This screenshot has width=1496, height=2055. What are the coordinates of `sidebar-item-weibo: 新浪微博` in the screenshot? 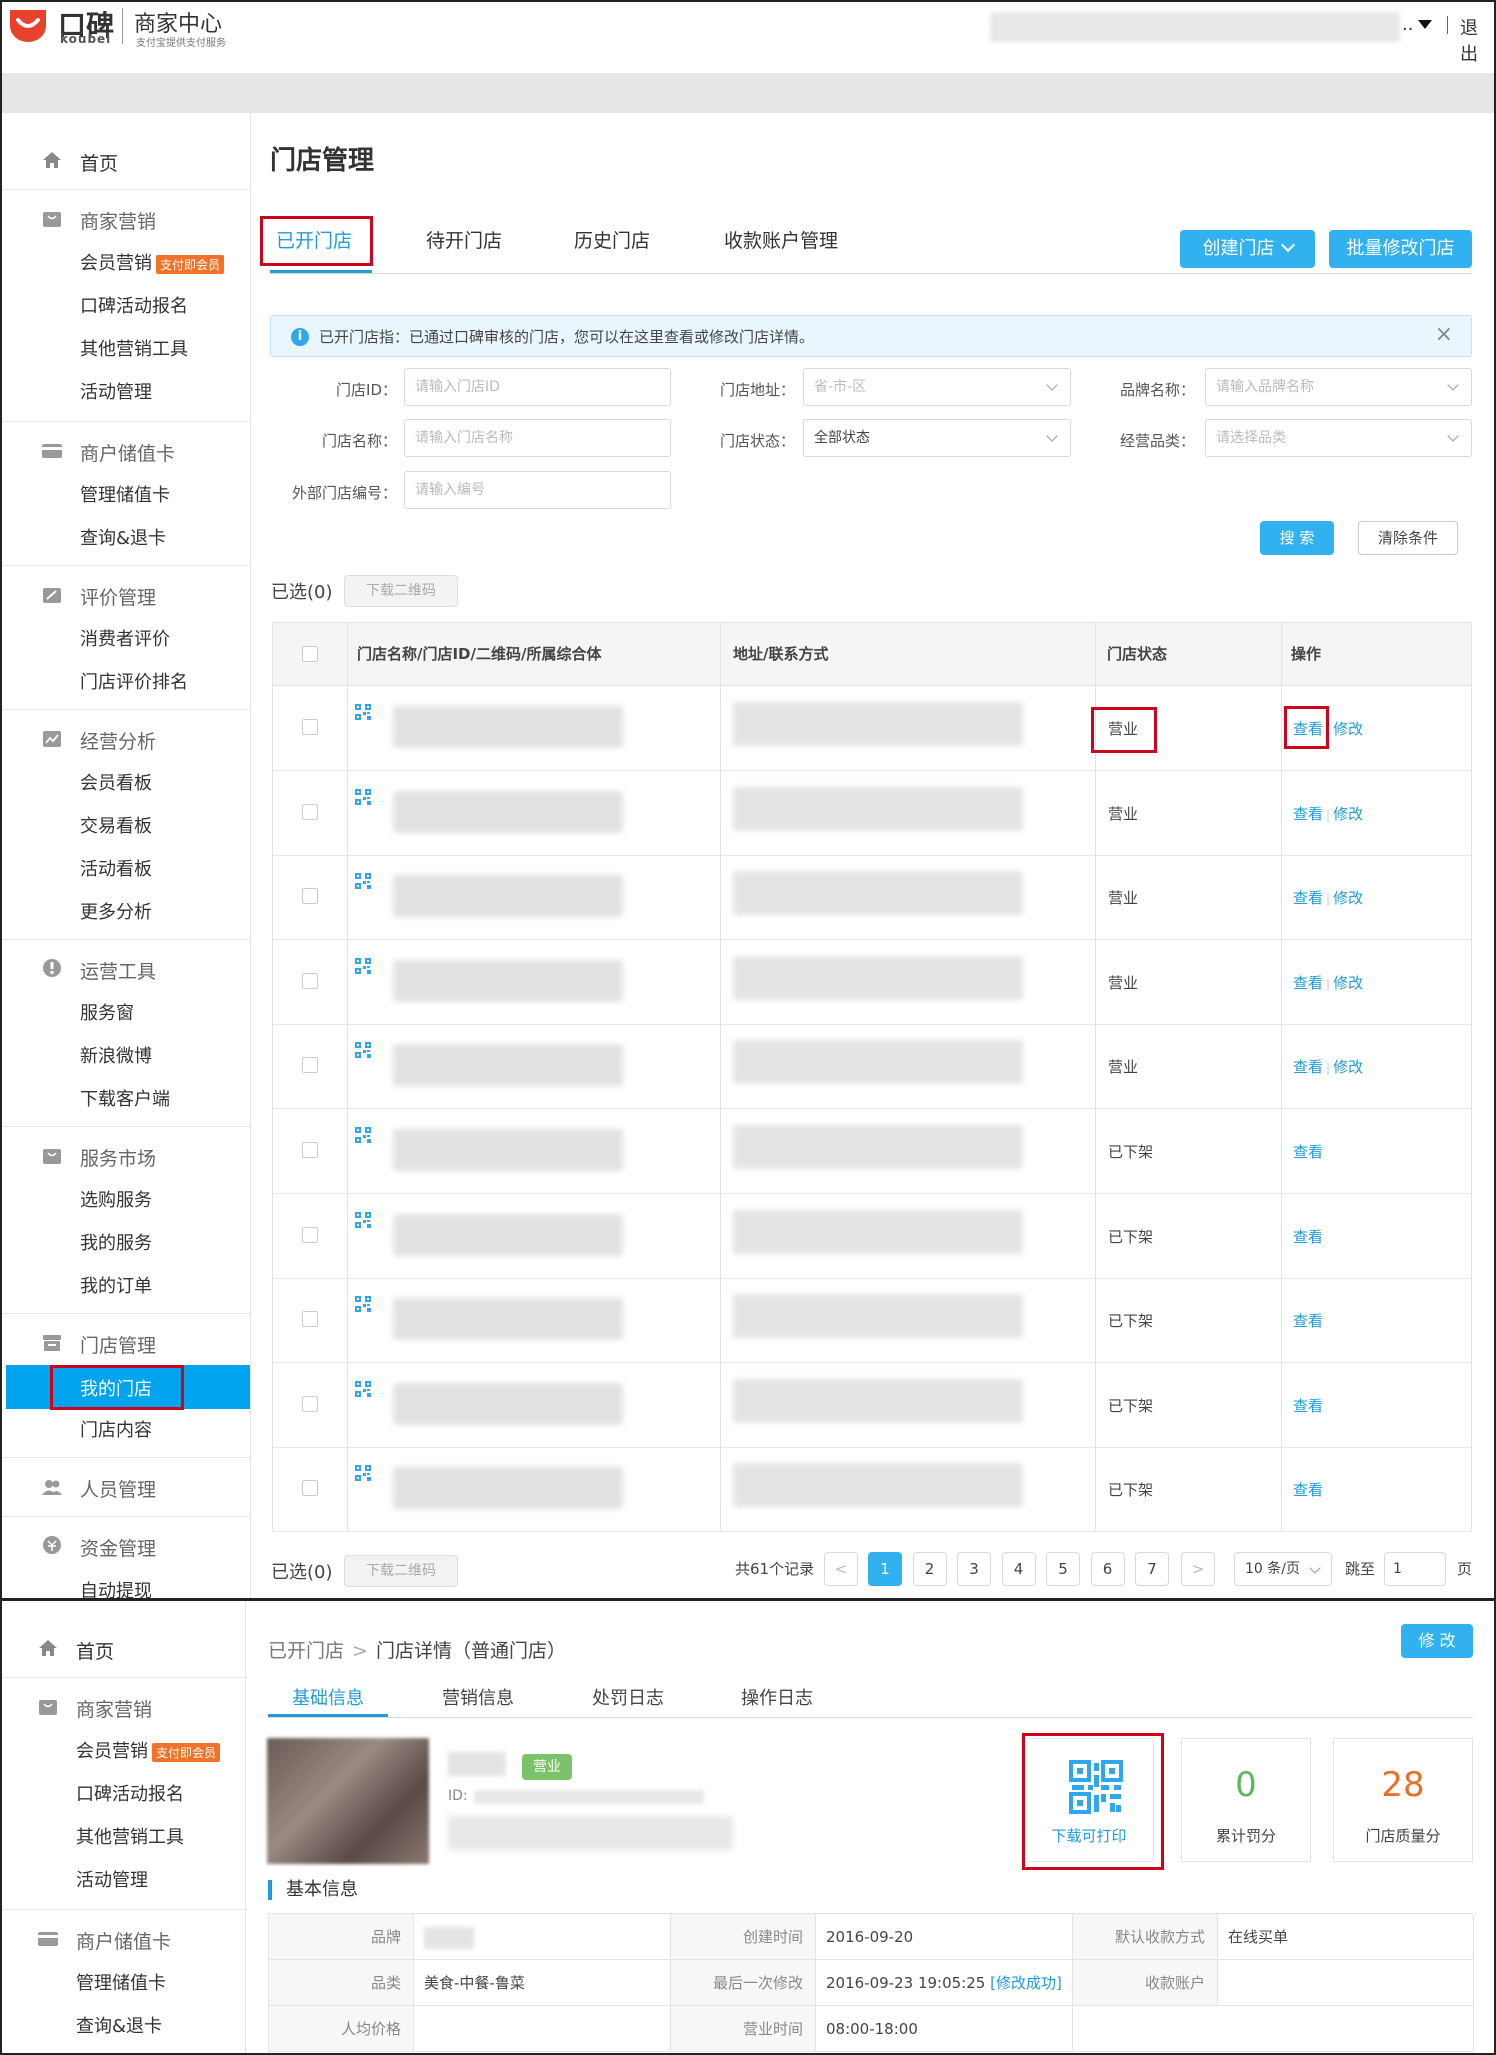 It's located at (116, 1055).